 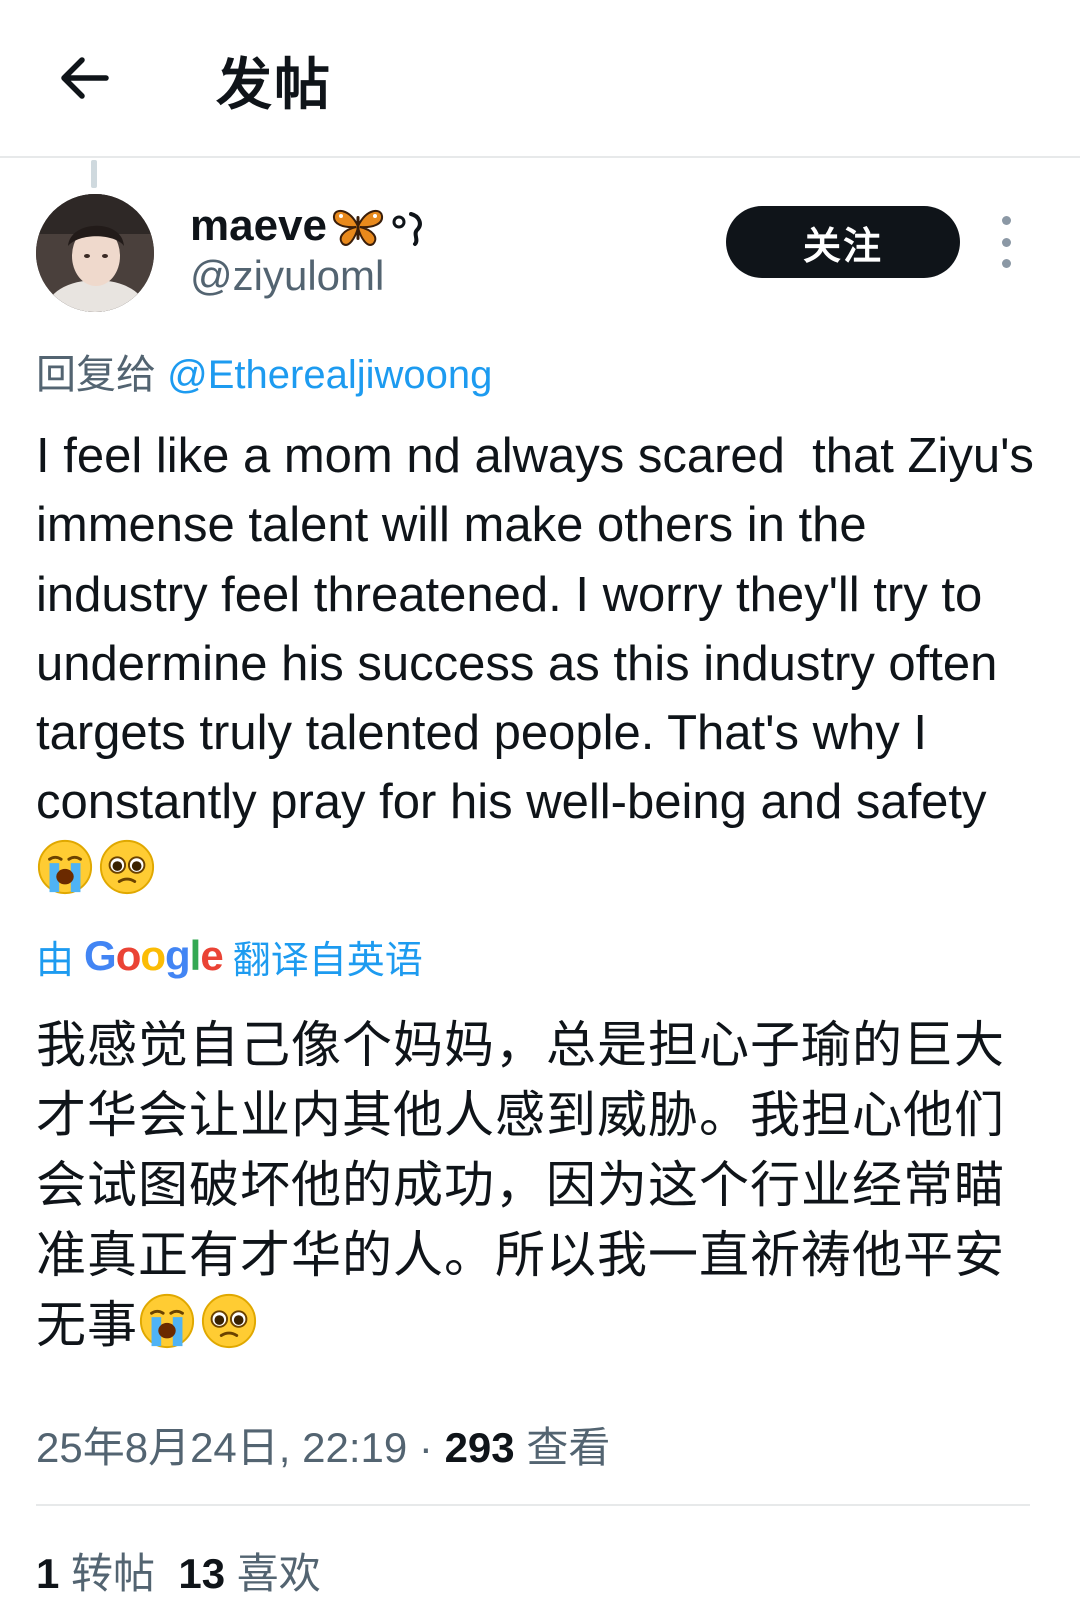 I want to click on more-options-button, so click(x=1006, y=242).